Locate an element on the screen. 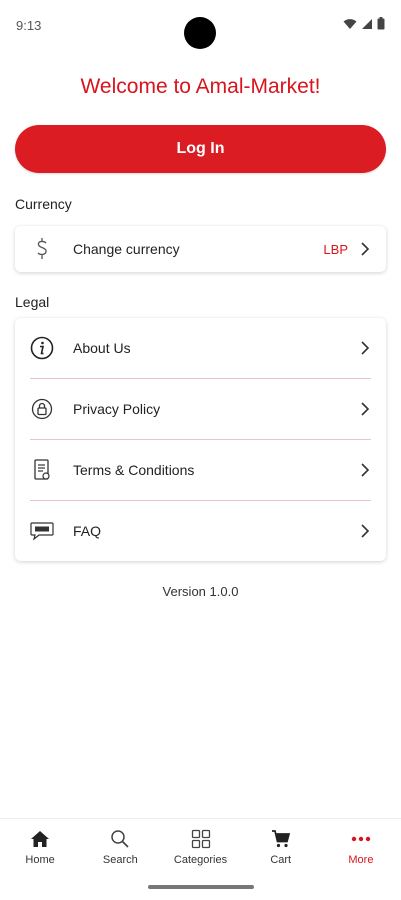  home-icon is located at coordinates (40, 839).